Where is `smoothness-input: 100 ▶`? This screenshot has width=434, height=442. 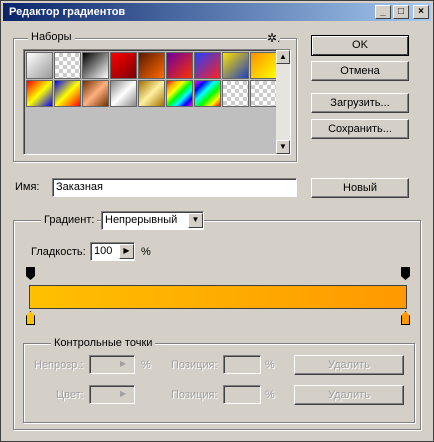 smoothness-input: 100 ▶ is located at coordinates (112, 251).